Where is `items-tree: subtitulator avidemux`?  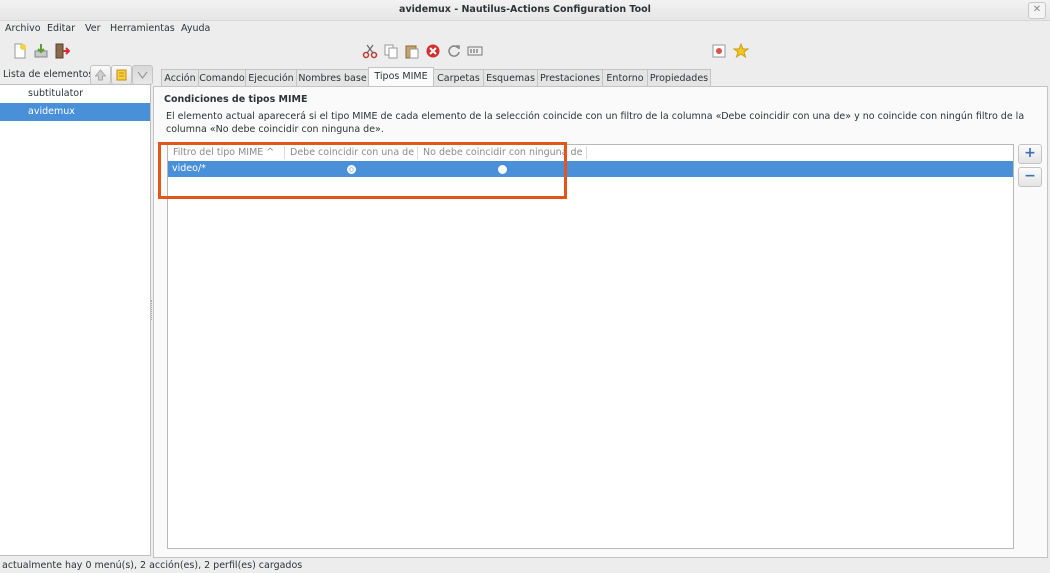 items-tree: subtitulator avidemux is located at coordinates (75, 320).